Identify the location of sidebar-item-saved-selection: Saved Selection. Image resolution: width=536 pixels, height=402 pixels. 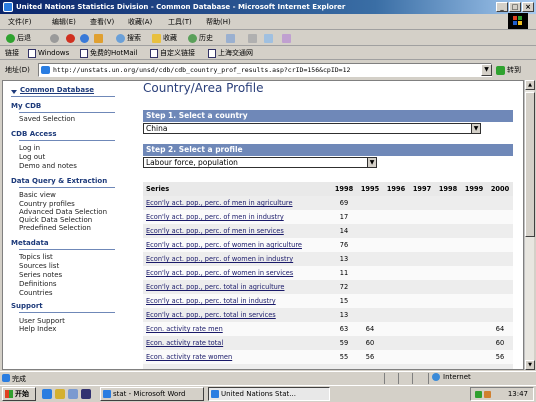
(47, 119).